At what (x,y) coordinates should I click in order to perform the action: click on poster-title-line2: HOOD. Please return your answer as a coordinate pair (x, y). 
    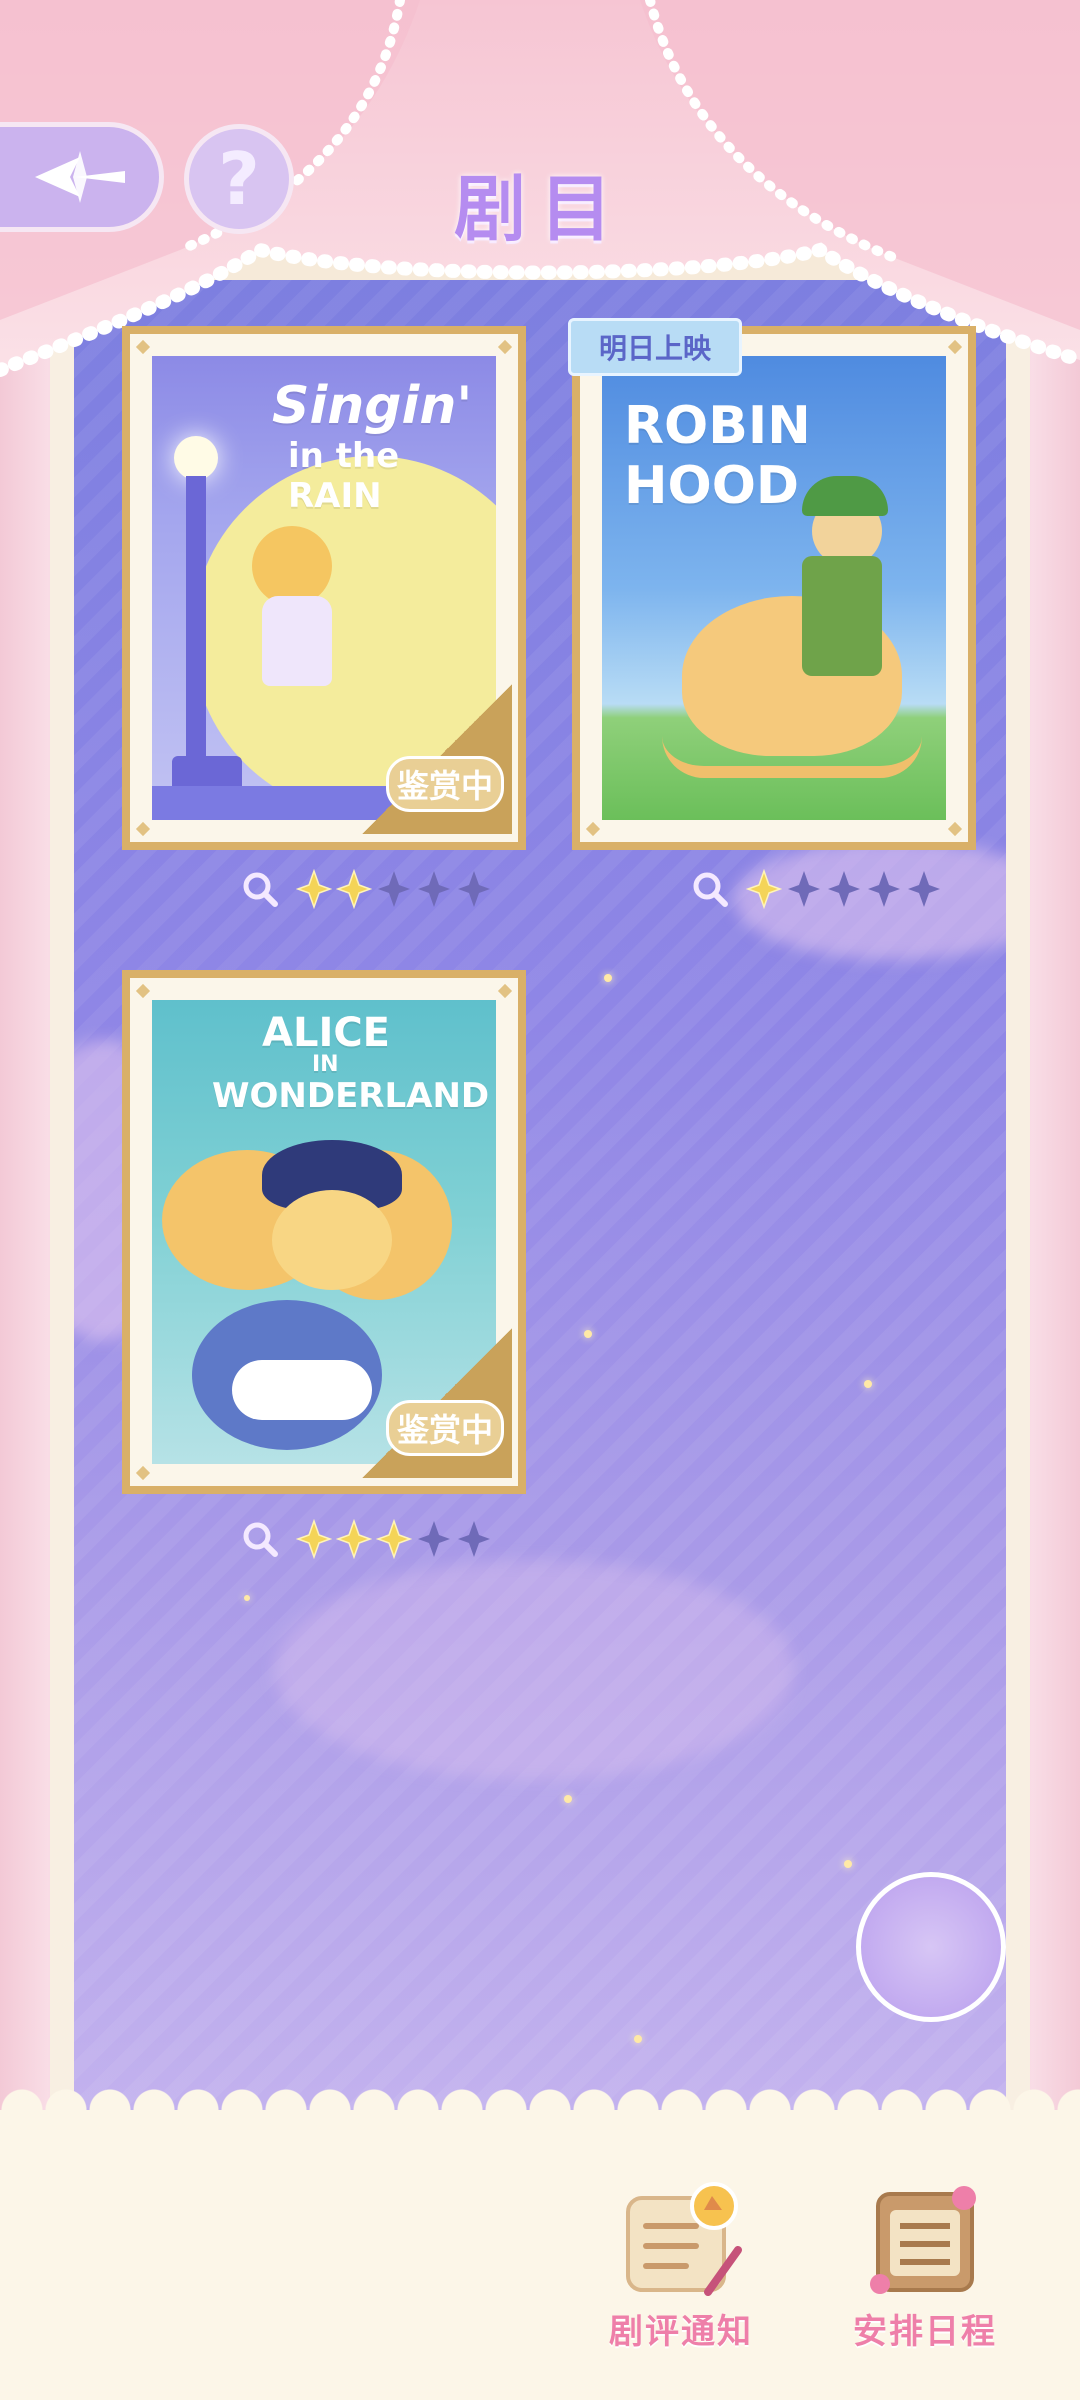
    Looking at the image, I should click on (712, 486).